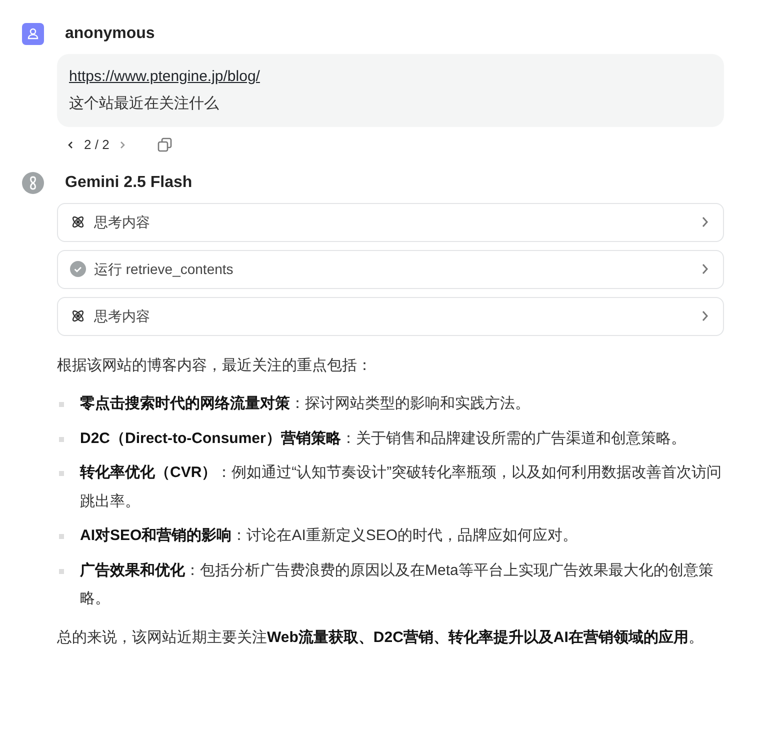 Image resolution: width=768 pixels, height=750 pixels. I want to click on user-name: anonymous, so click(110, 34).